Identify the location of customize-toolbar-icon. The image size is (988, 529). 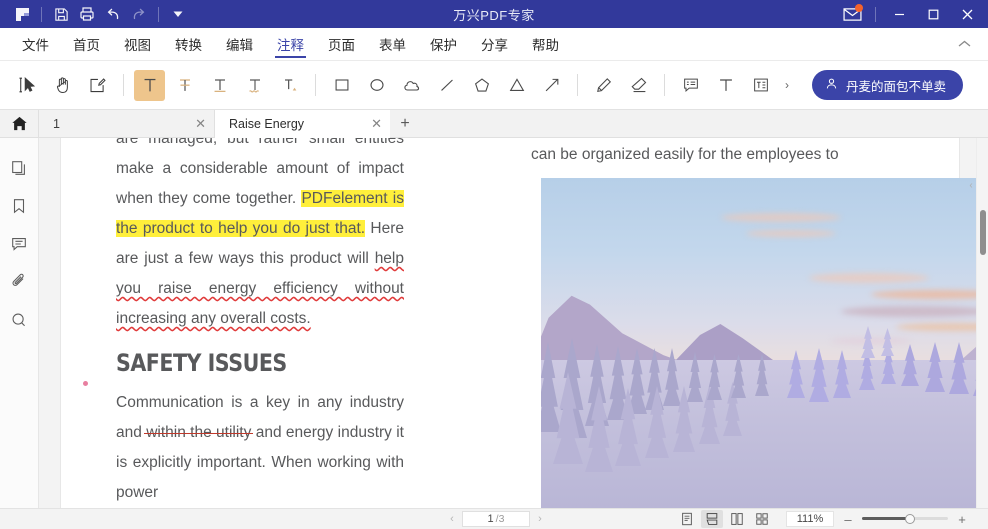
(178, 14).